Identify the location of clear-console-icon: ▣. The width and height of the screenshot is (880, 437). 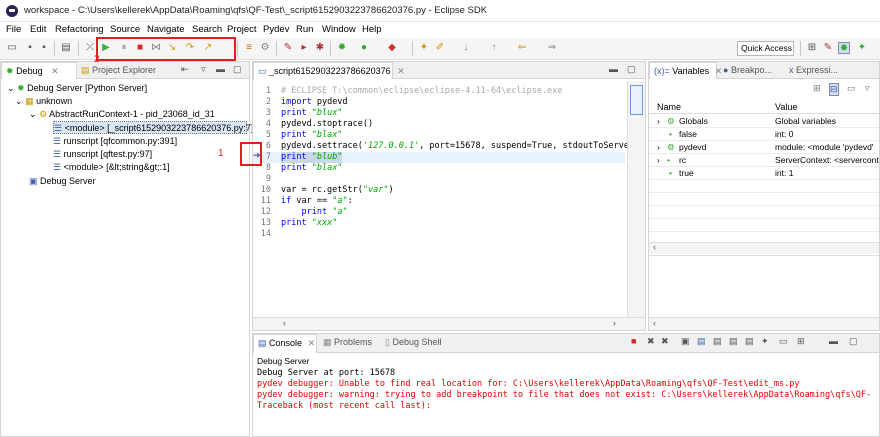
(685, 341).